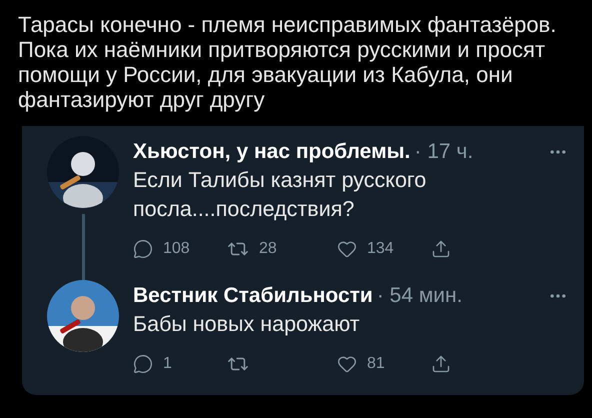 This screenshot has height=418, width=592. I want to click on reply-count: 1, so click(167, 364).